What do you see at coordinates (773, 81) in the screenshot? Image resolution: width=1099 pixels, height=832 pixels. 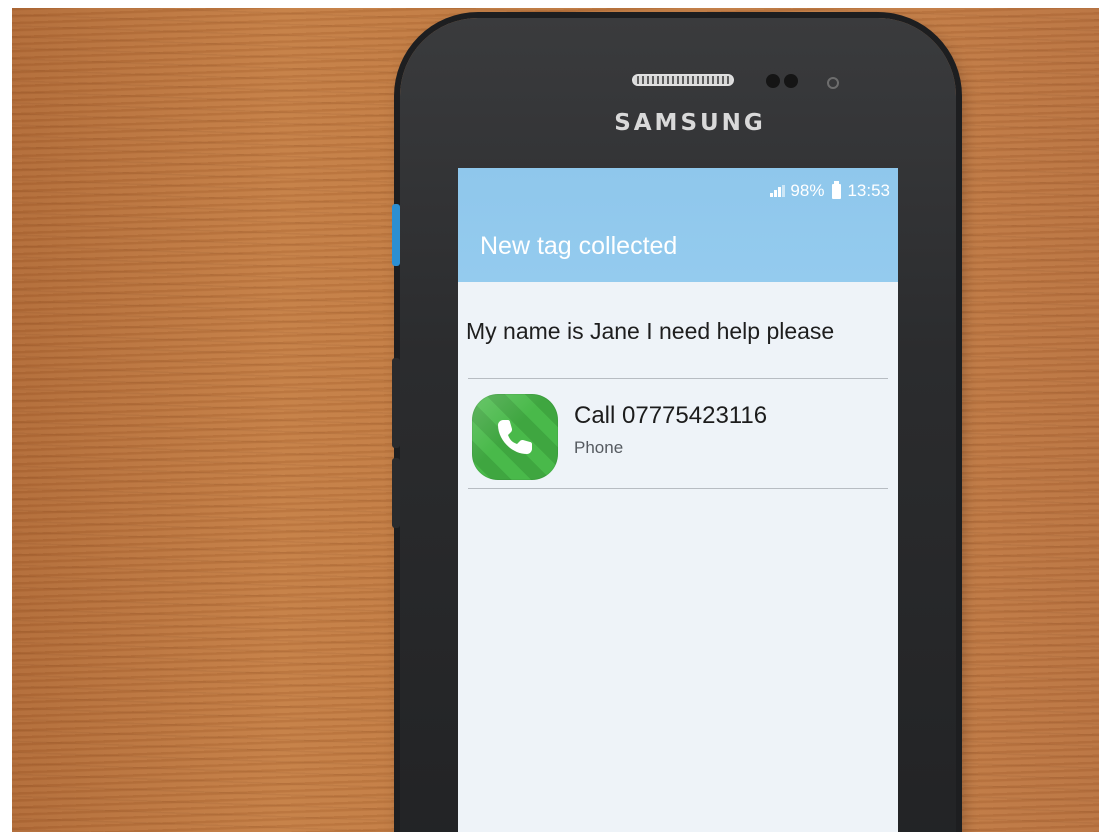 I see `proximity-sensor` at bounding box center [773, 81].